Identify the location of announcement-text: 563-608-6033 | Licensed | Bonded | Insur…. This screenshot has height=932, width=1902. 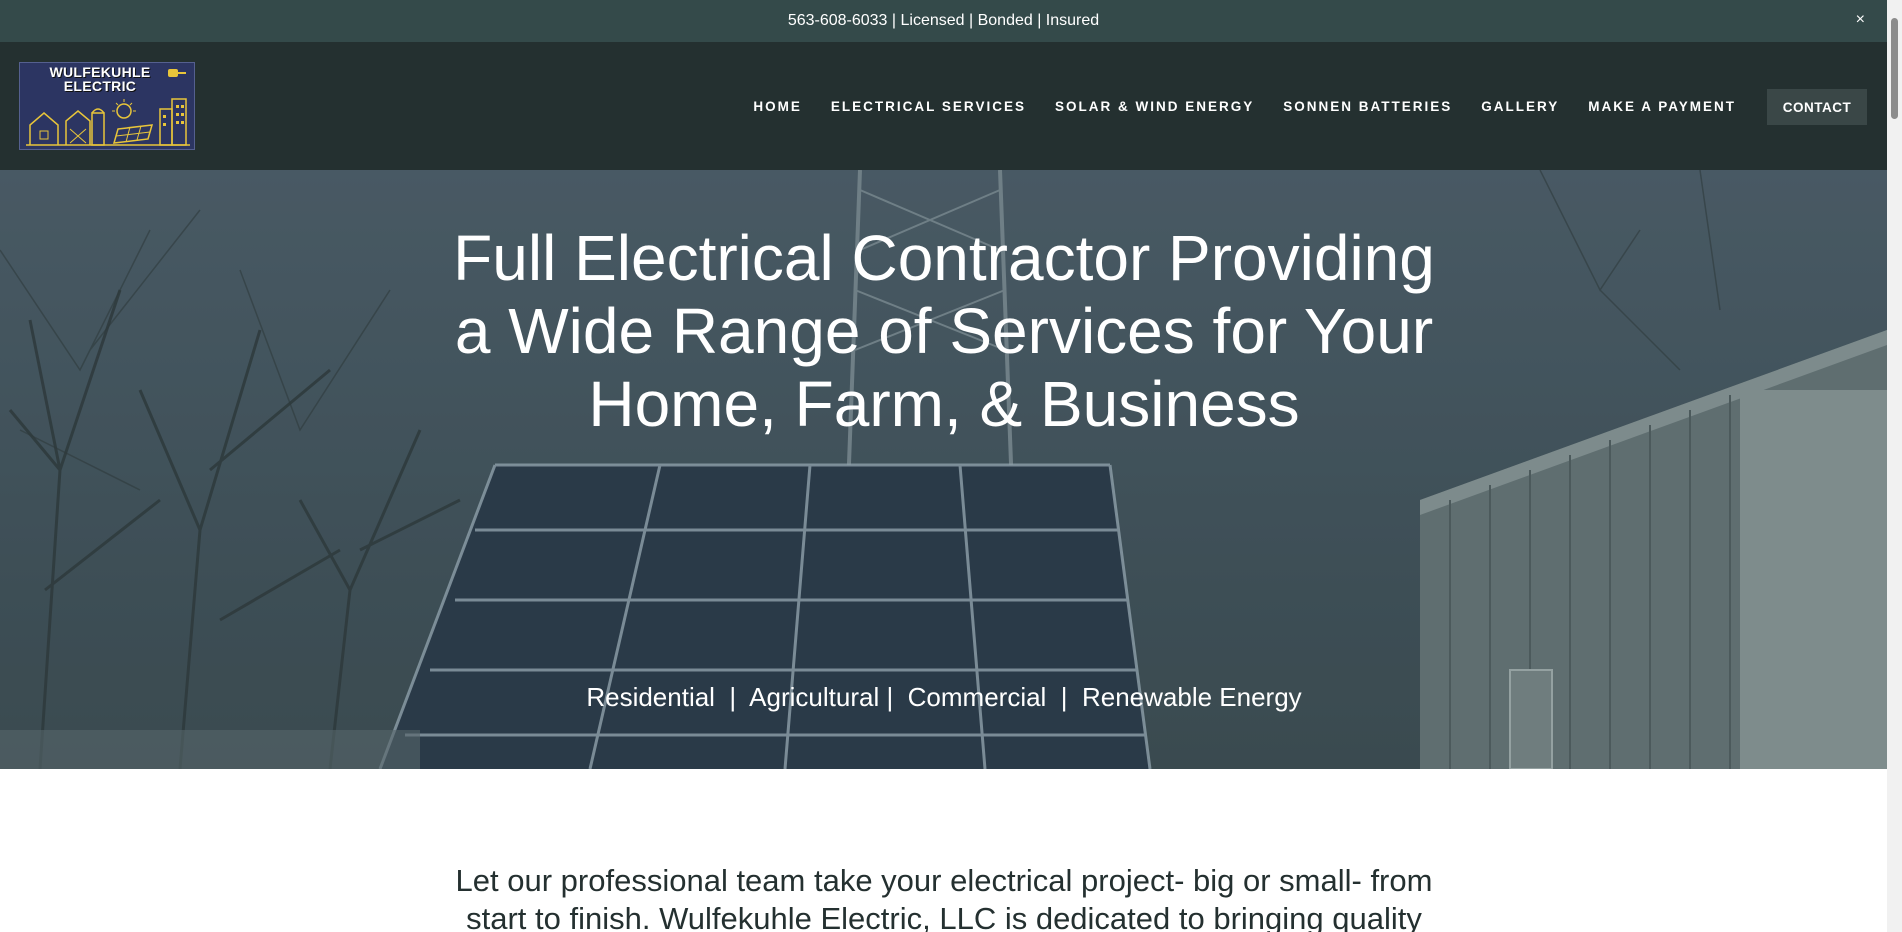
(943, 20).